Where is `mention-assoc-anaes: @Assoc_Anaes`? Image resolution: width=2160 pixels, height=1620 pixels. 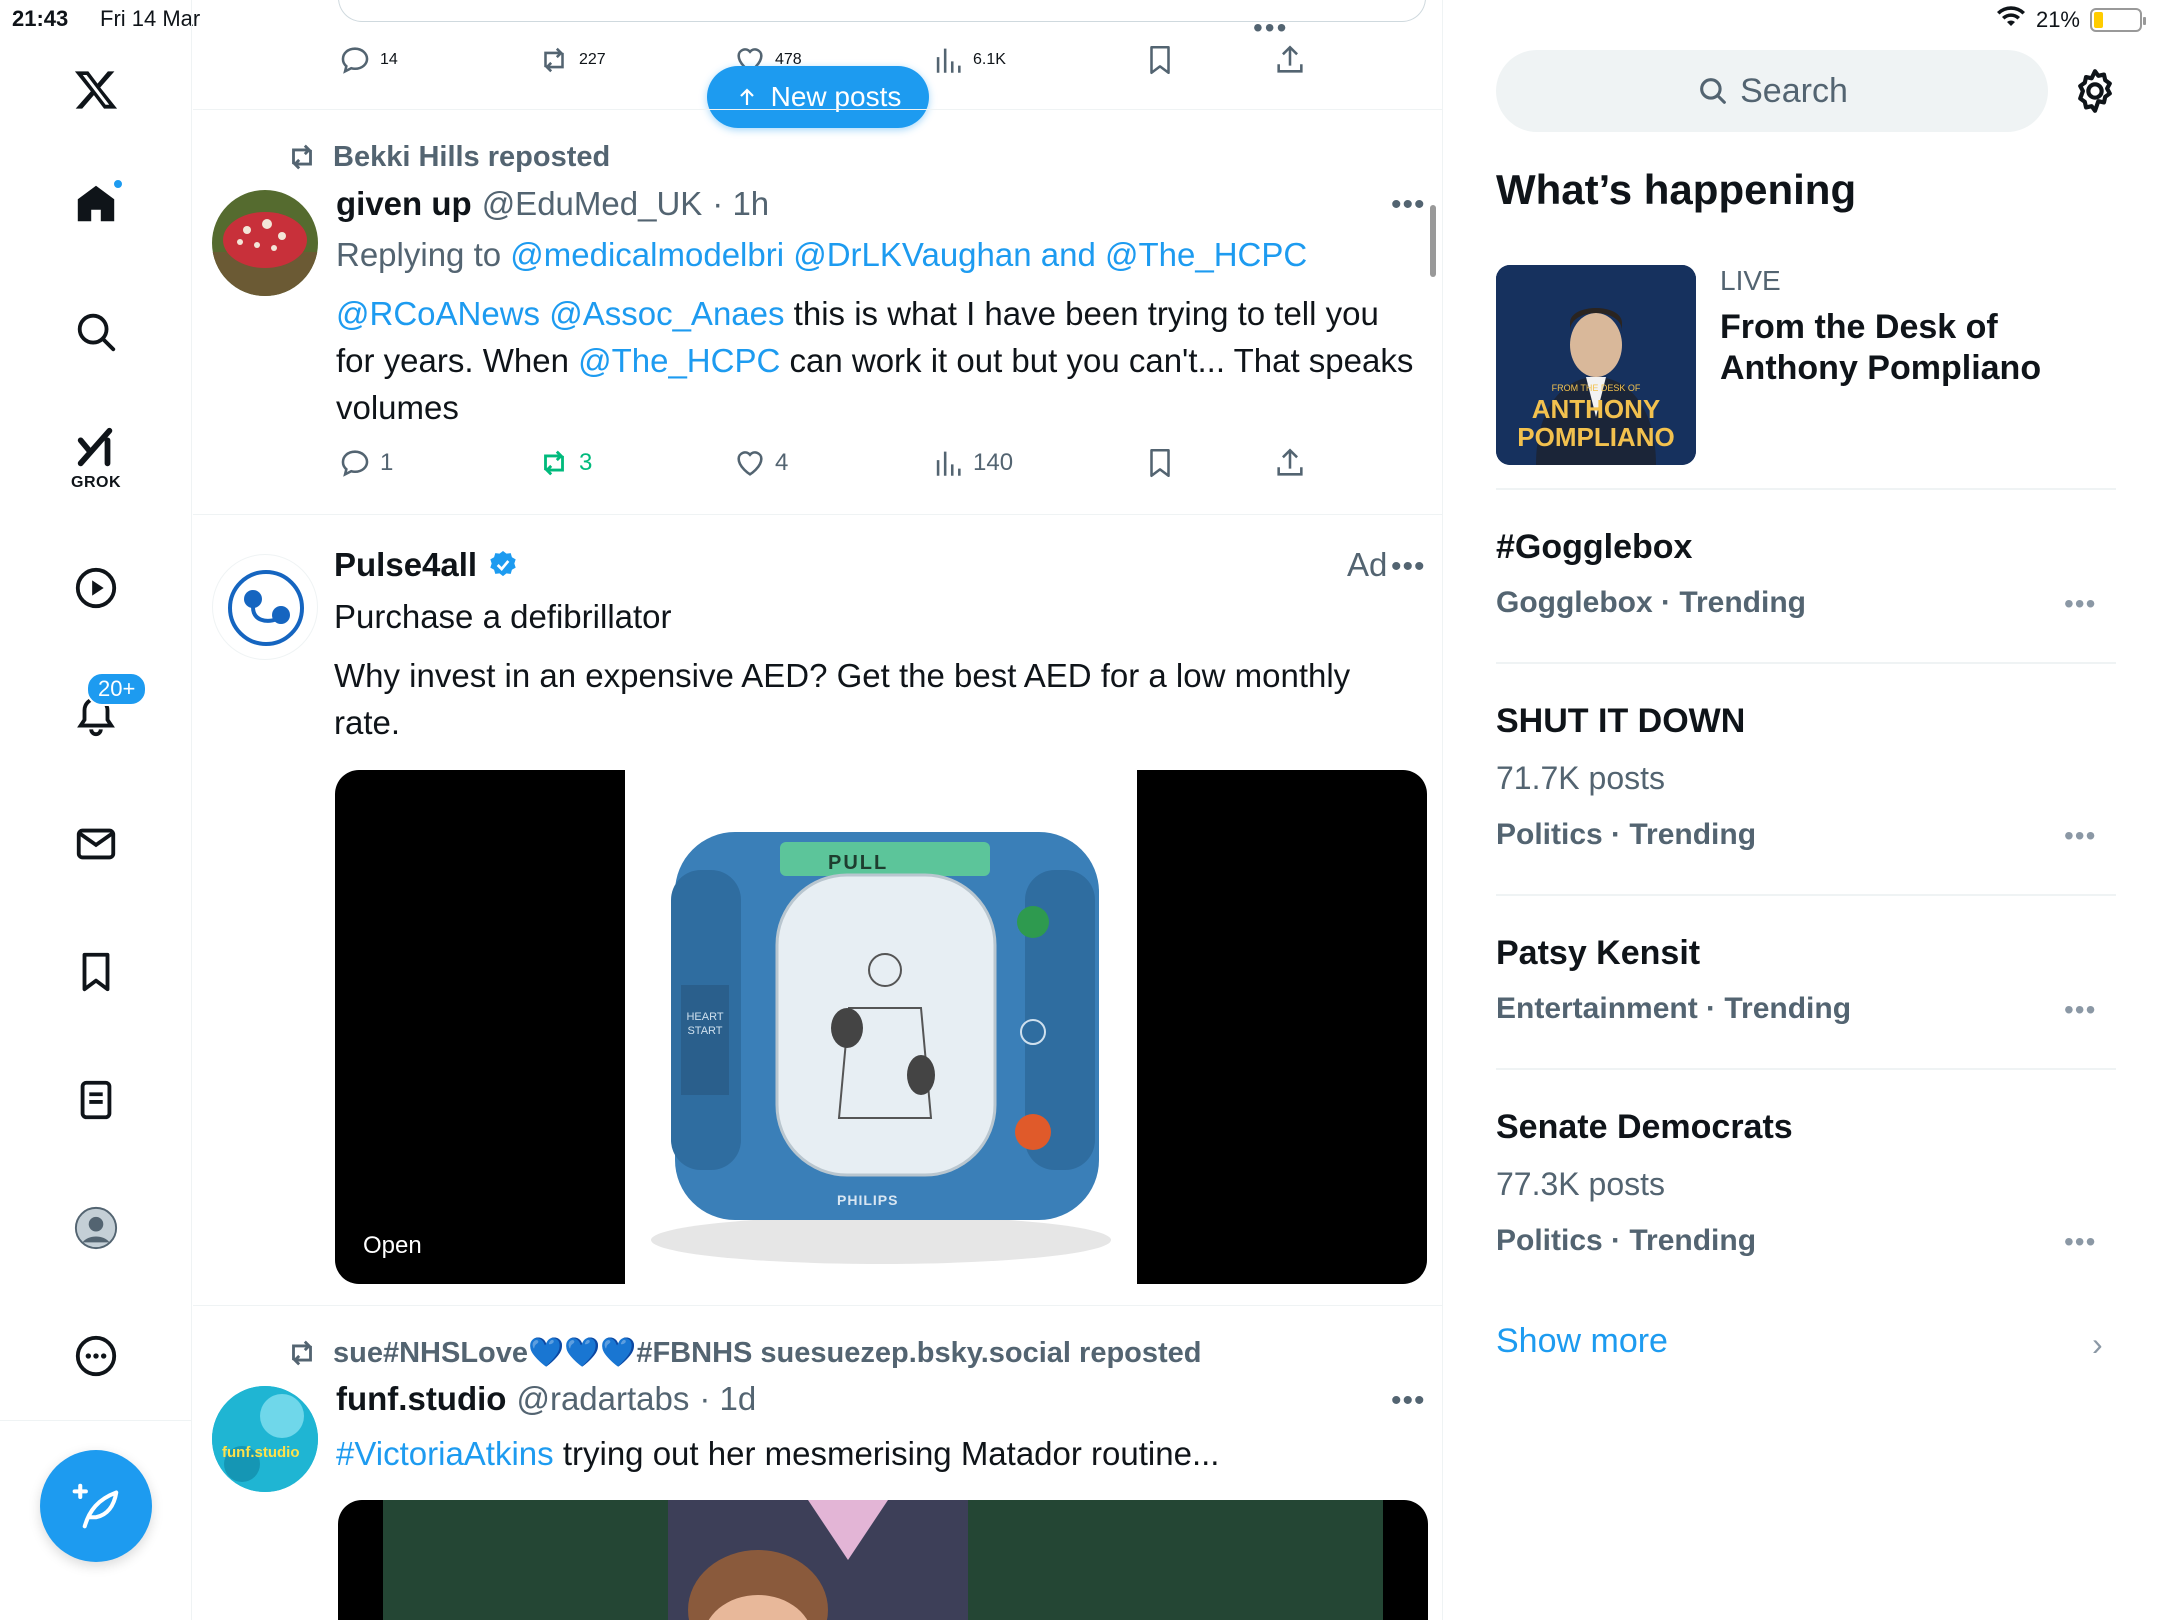 mention-assoc-anaes: @Assoc_Anaes is located at coordinates (666, 313).